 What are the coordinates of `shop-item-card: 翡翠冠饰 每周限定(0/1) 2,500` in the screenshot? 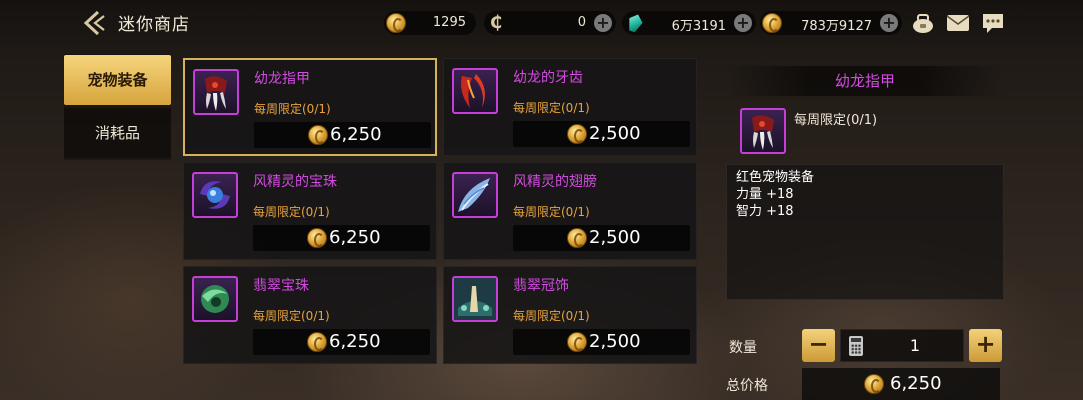 It's located at (570, 315).